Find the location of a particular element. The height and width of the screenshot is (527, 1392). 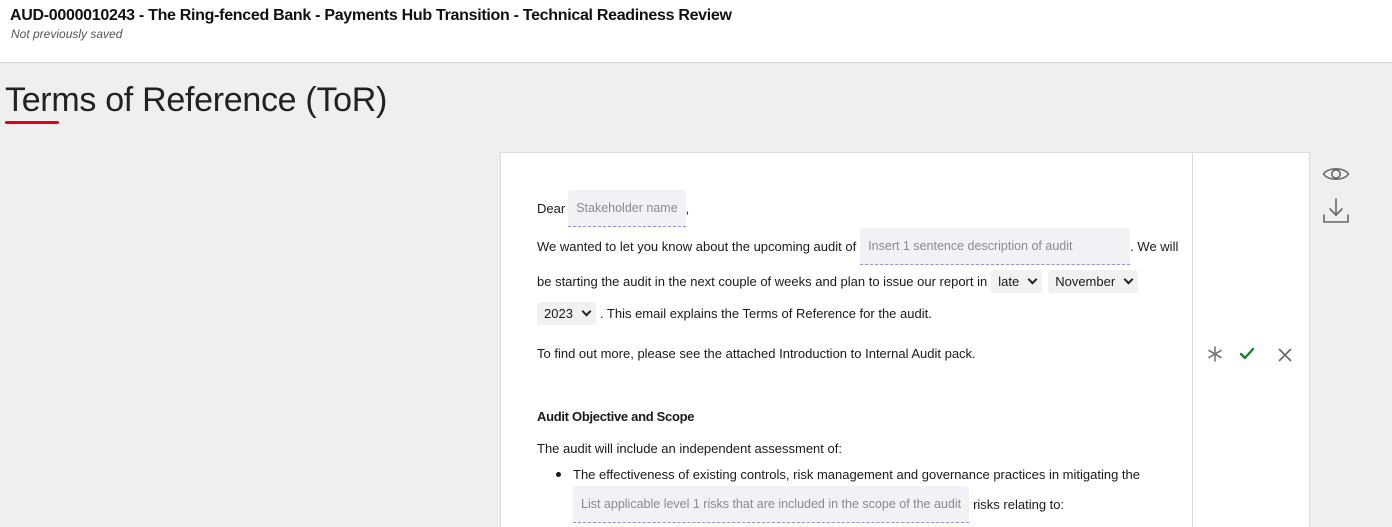

month-select-value: November is located at coordinates (1085, 281).